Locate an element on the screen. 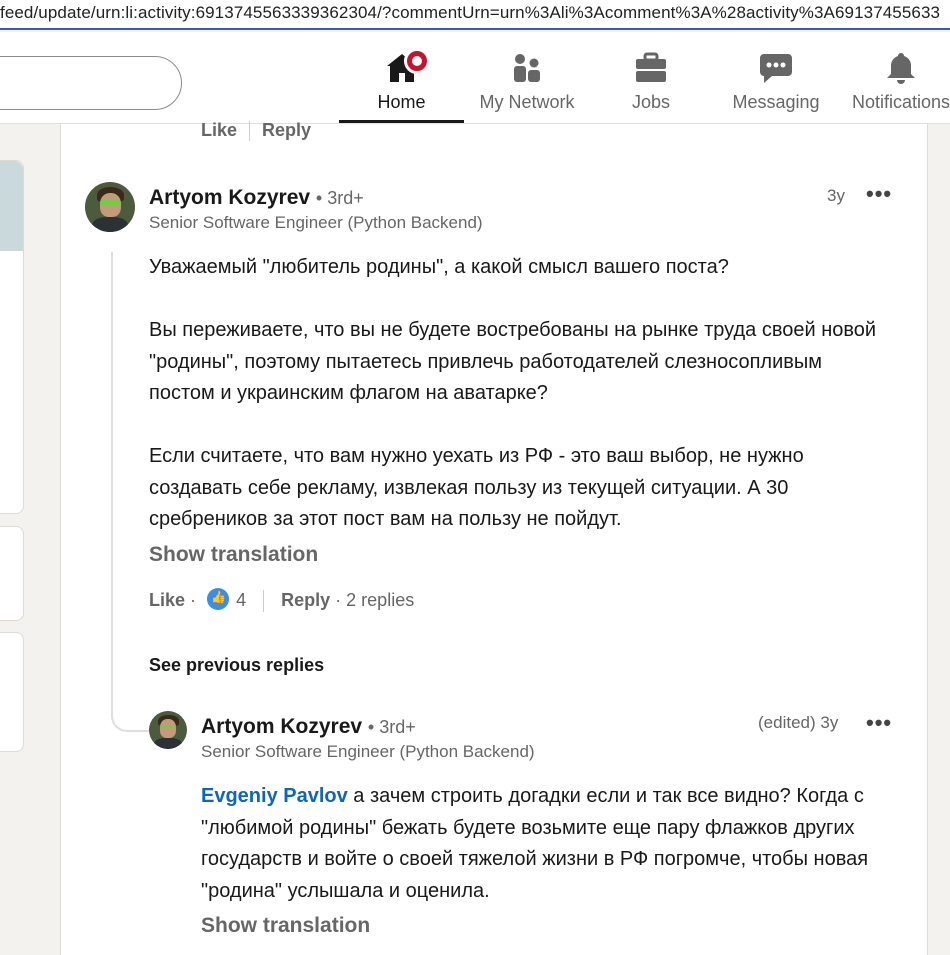  nav-my-network: My Network is located at coordinates (527, 78).